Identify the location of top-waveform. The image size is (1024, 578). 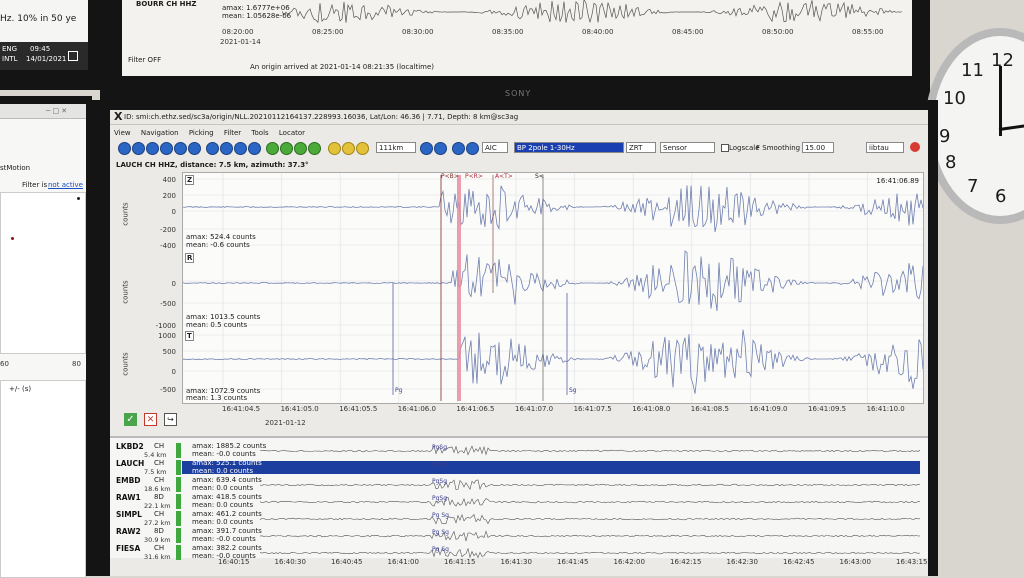
(592, 12).